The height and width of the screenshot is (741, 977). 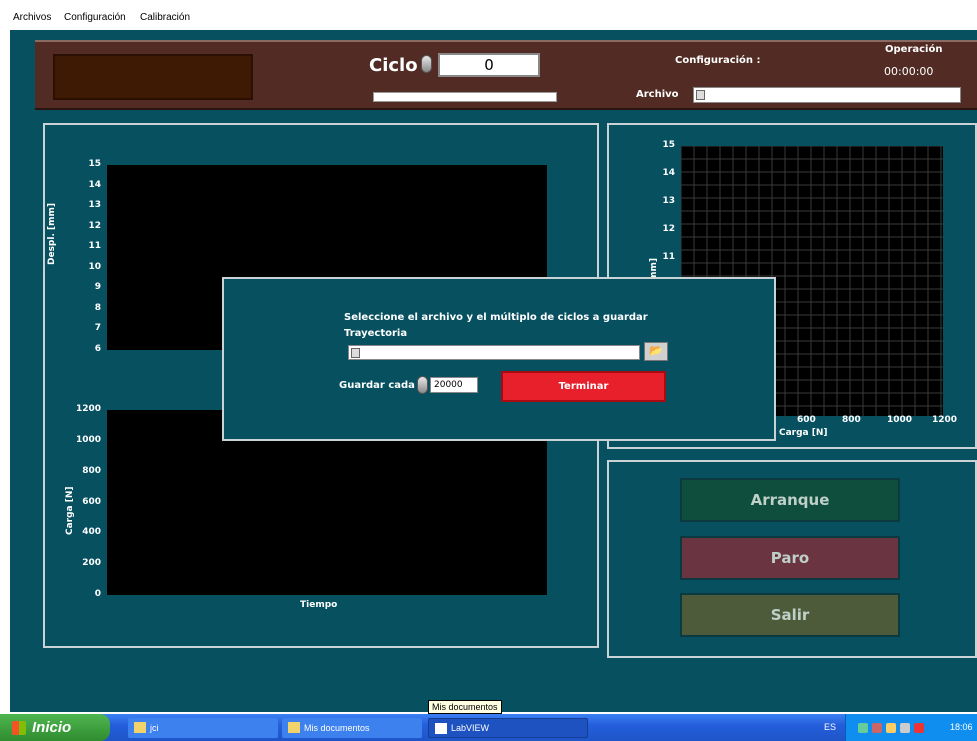 What do you see at coordinates (891, 728) in the screenshot?
I see `tray-volume-icon` at bounding box center [891, 728].